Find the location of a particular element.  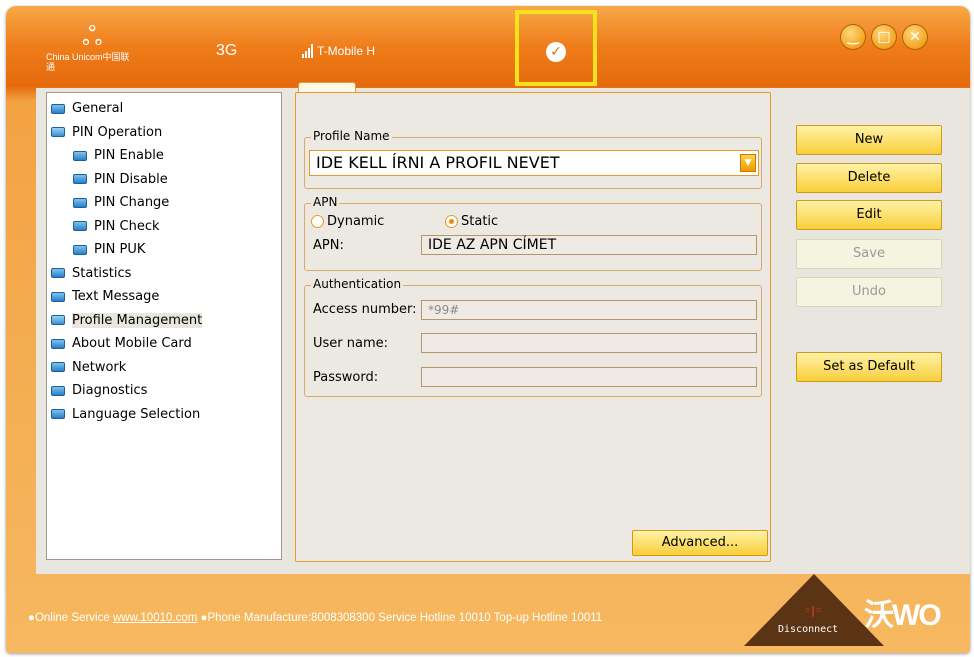

sidebar-item-pin-check: PIN Check is located at coordinates (164, 227).